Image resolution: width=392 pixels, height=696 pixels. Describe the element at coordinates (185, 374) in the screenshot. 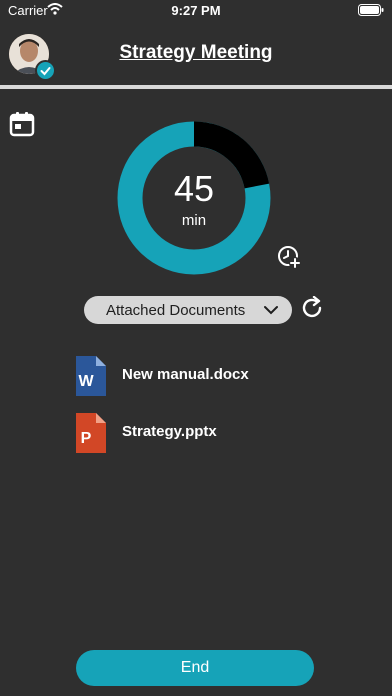

I see `document-name: New manual.docx` at that location.